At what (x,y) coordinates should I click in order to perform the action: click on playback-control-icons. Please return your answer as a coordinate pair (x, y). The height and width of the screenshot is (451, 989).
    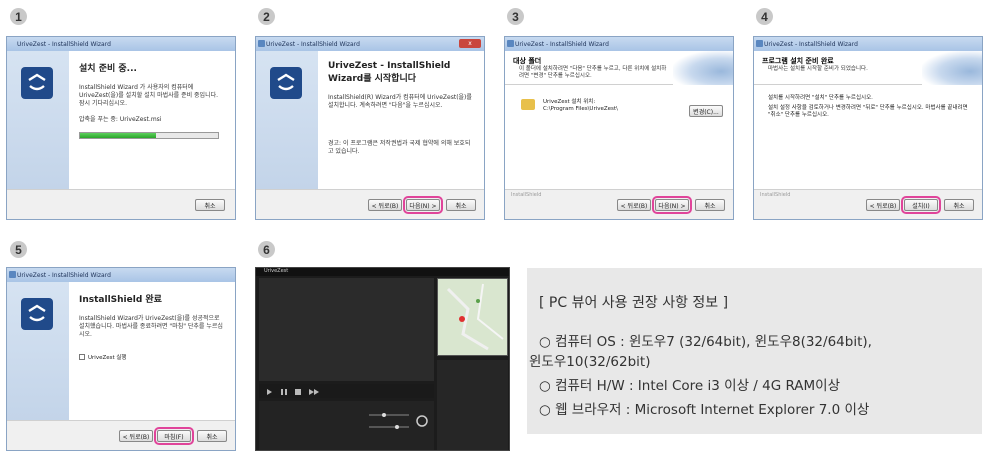
    Looking at the image, I should click on (293, 392).